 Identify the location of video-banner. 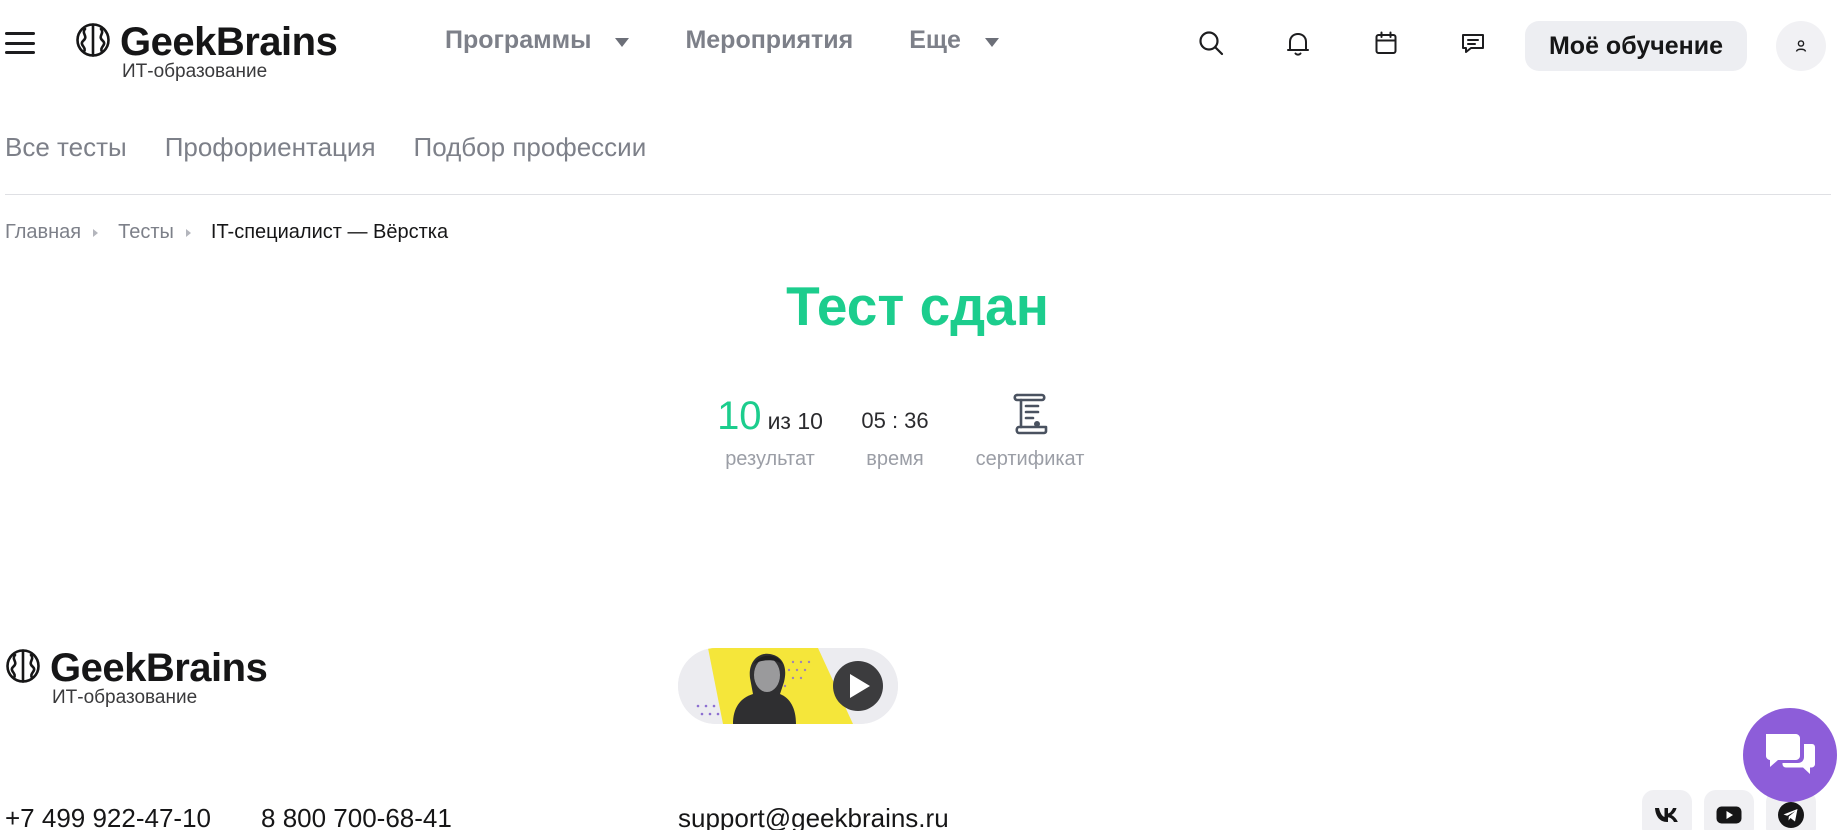
(788, 686).